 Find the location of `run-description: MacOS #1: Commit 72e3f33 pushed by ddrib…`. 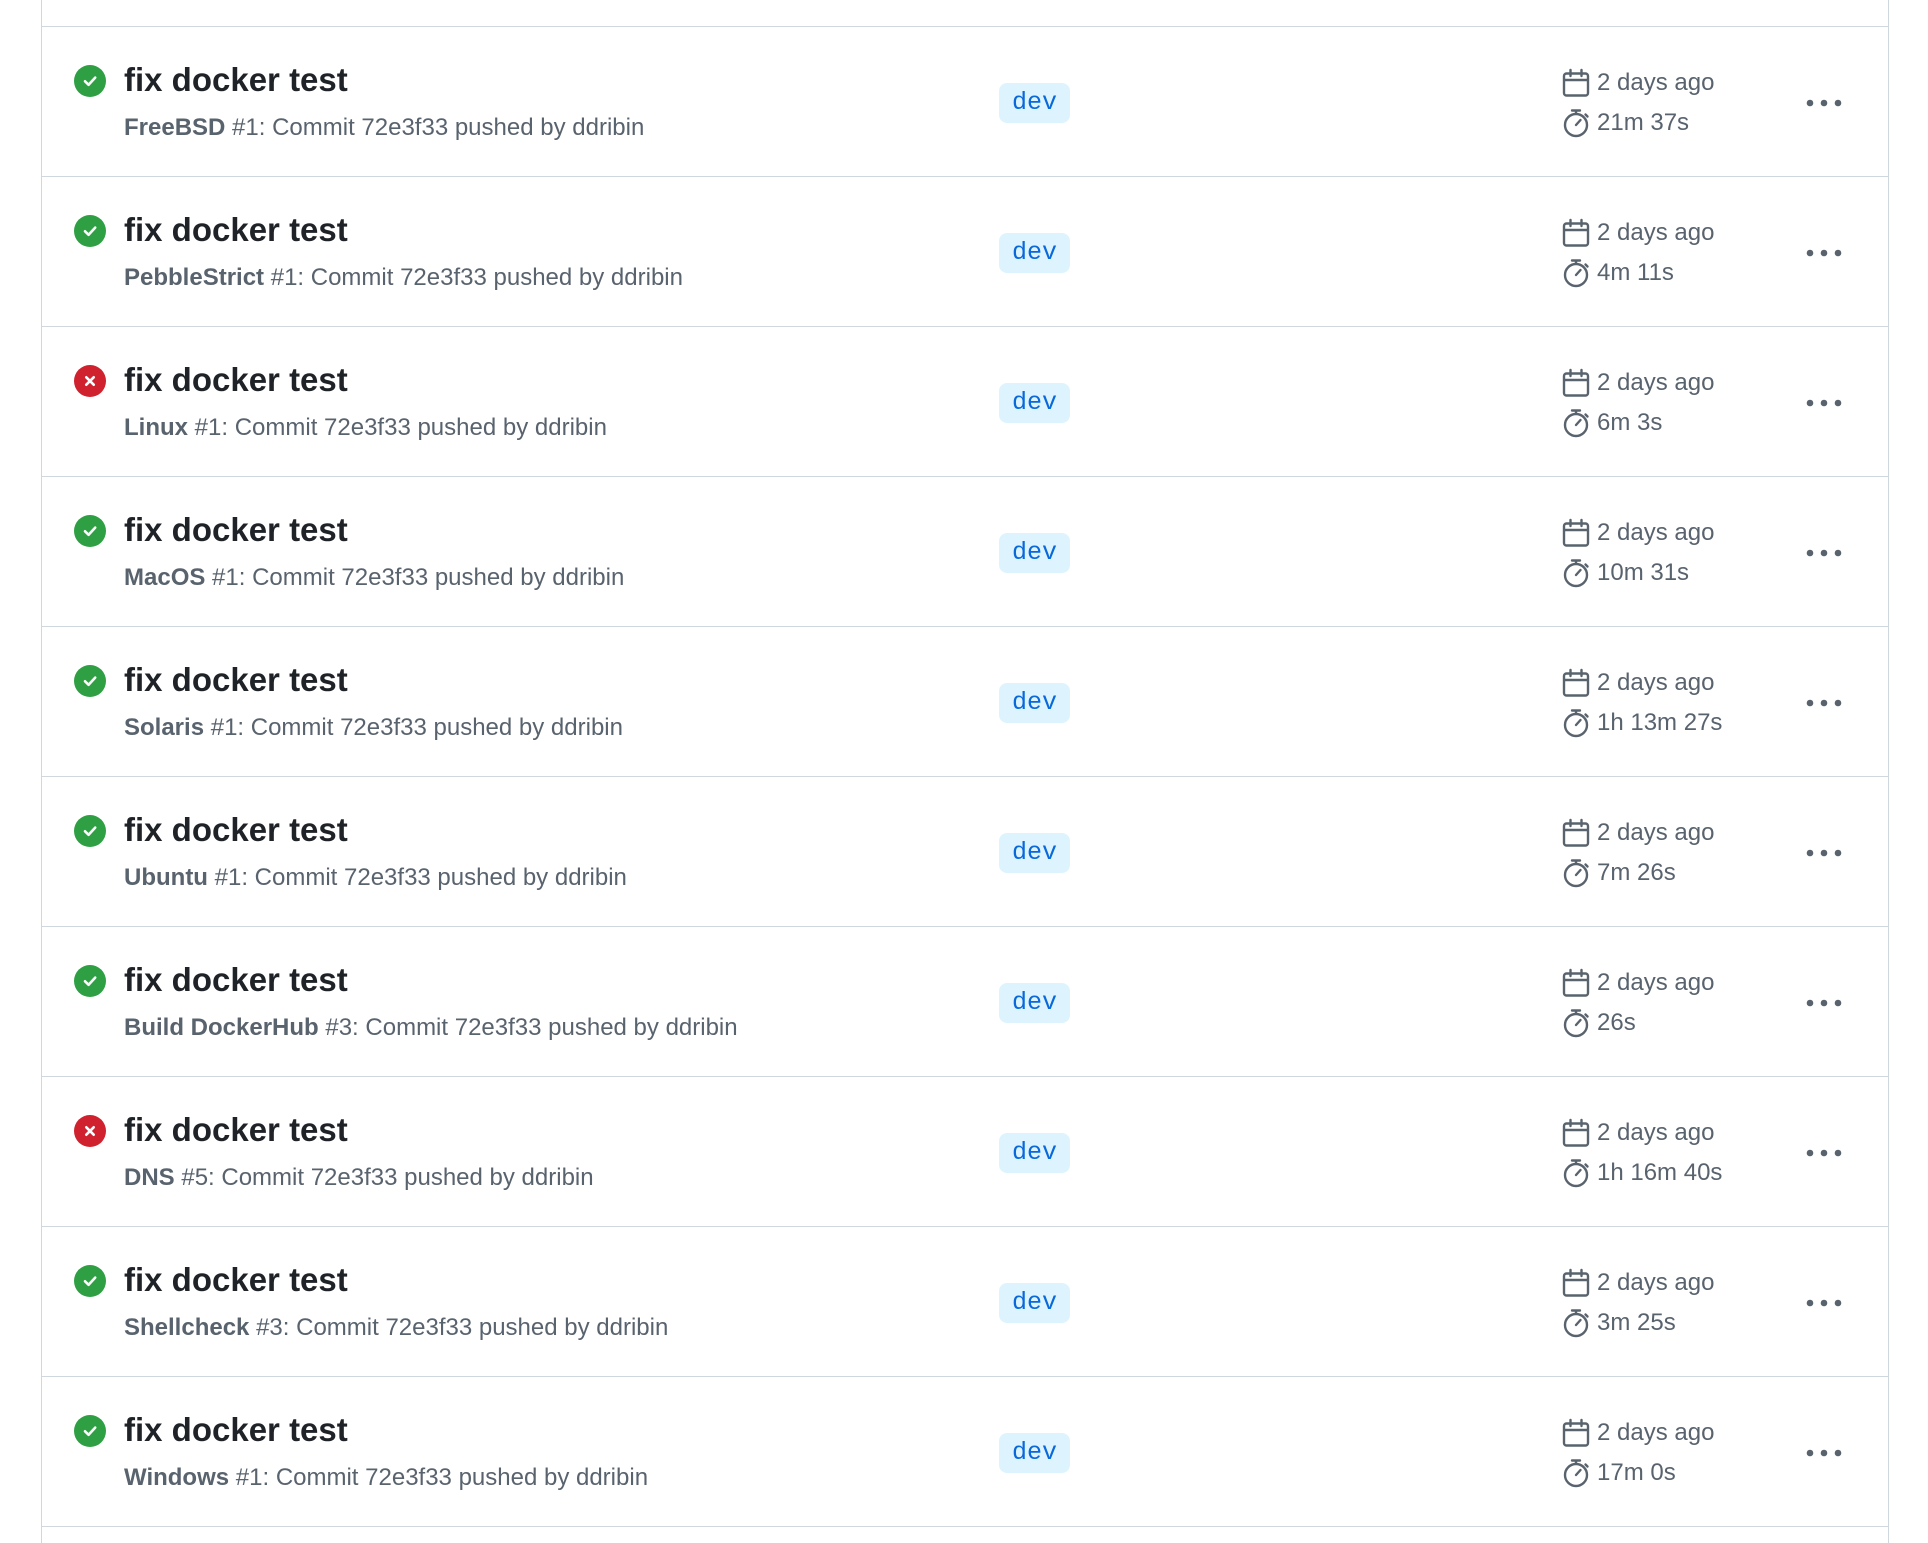

run-description: MacOS #1: Commit 72e3f33 pushed by ddrib… is located at coordinates (374, 578).